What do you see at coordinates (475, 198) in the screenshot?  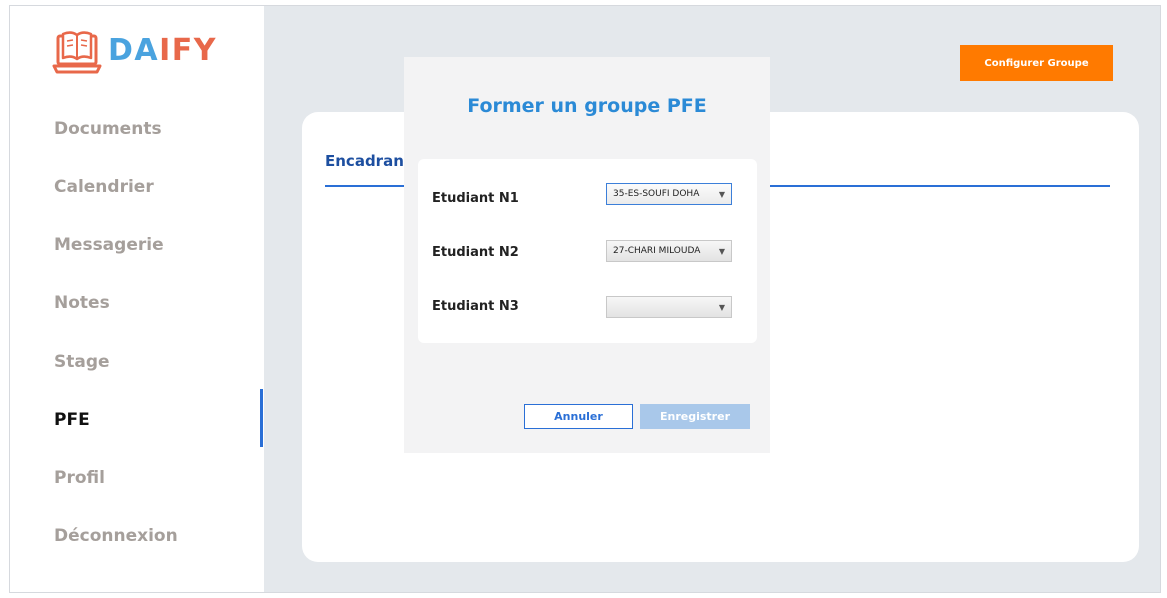 I see `student-1-label: Etudiant N1` at bounding box center [475, 198].